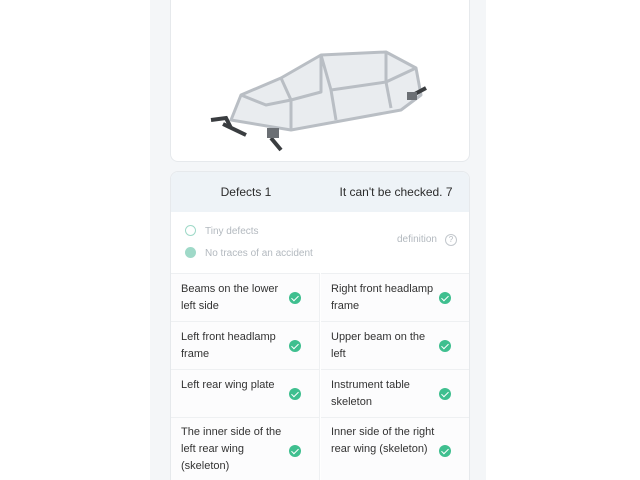 This screenshot has width=640, height=480. Describe the element at coordinates (245, 393) in the screenshot. I see `inspection-item: Left rear wing plate` at that location.